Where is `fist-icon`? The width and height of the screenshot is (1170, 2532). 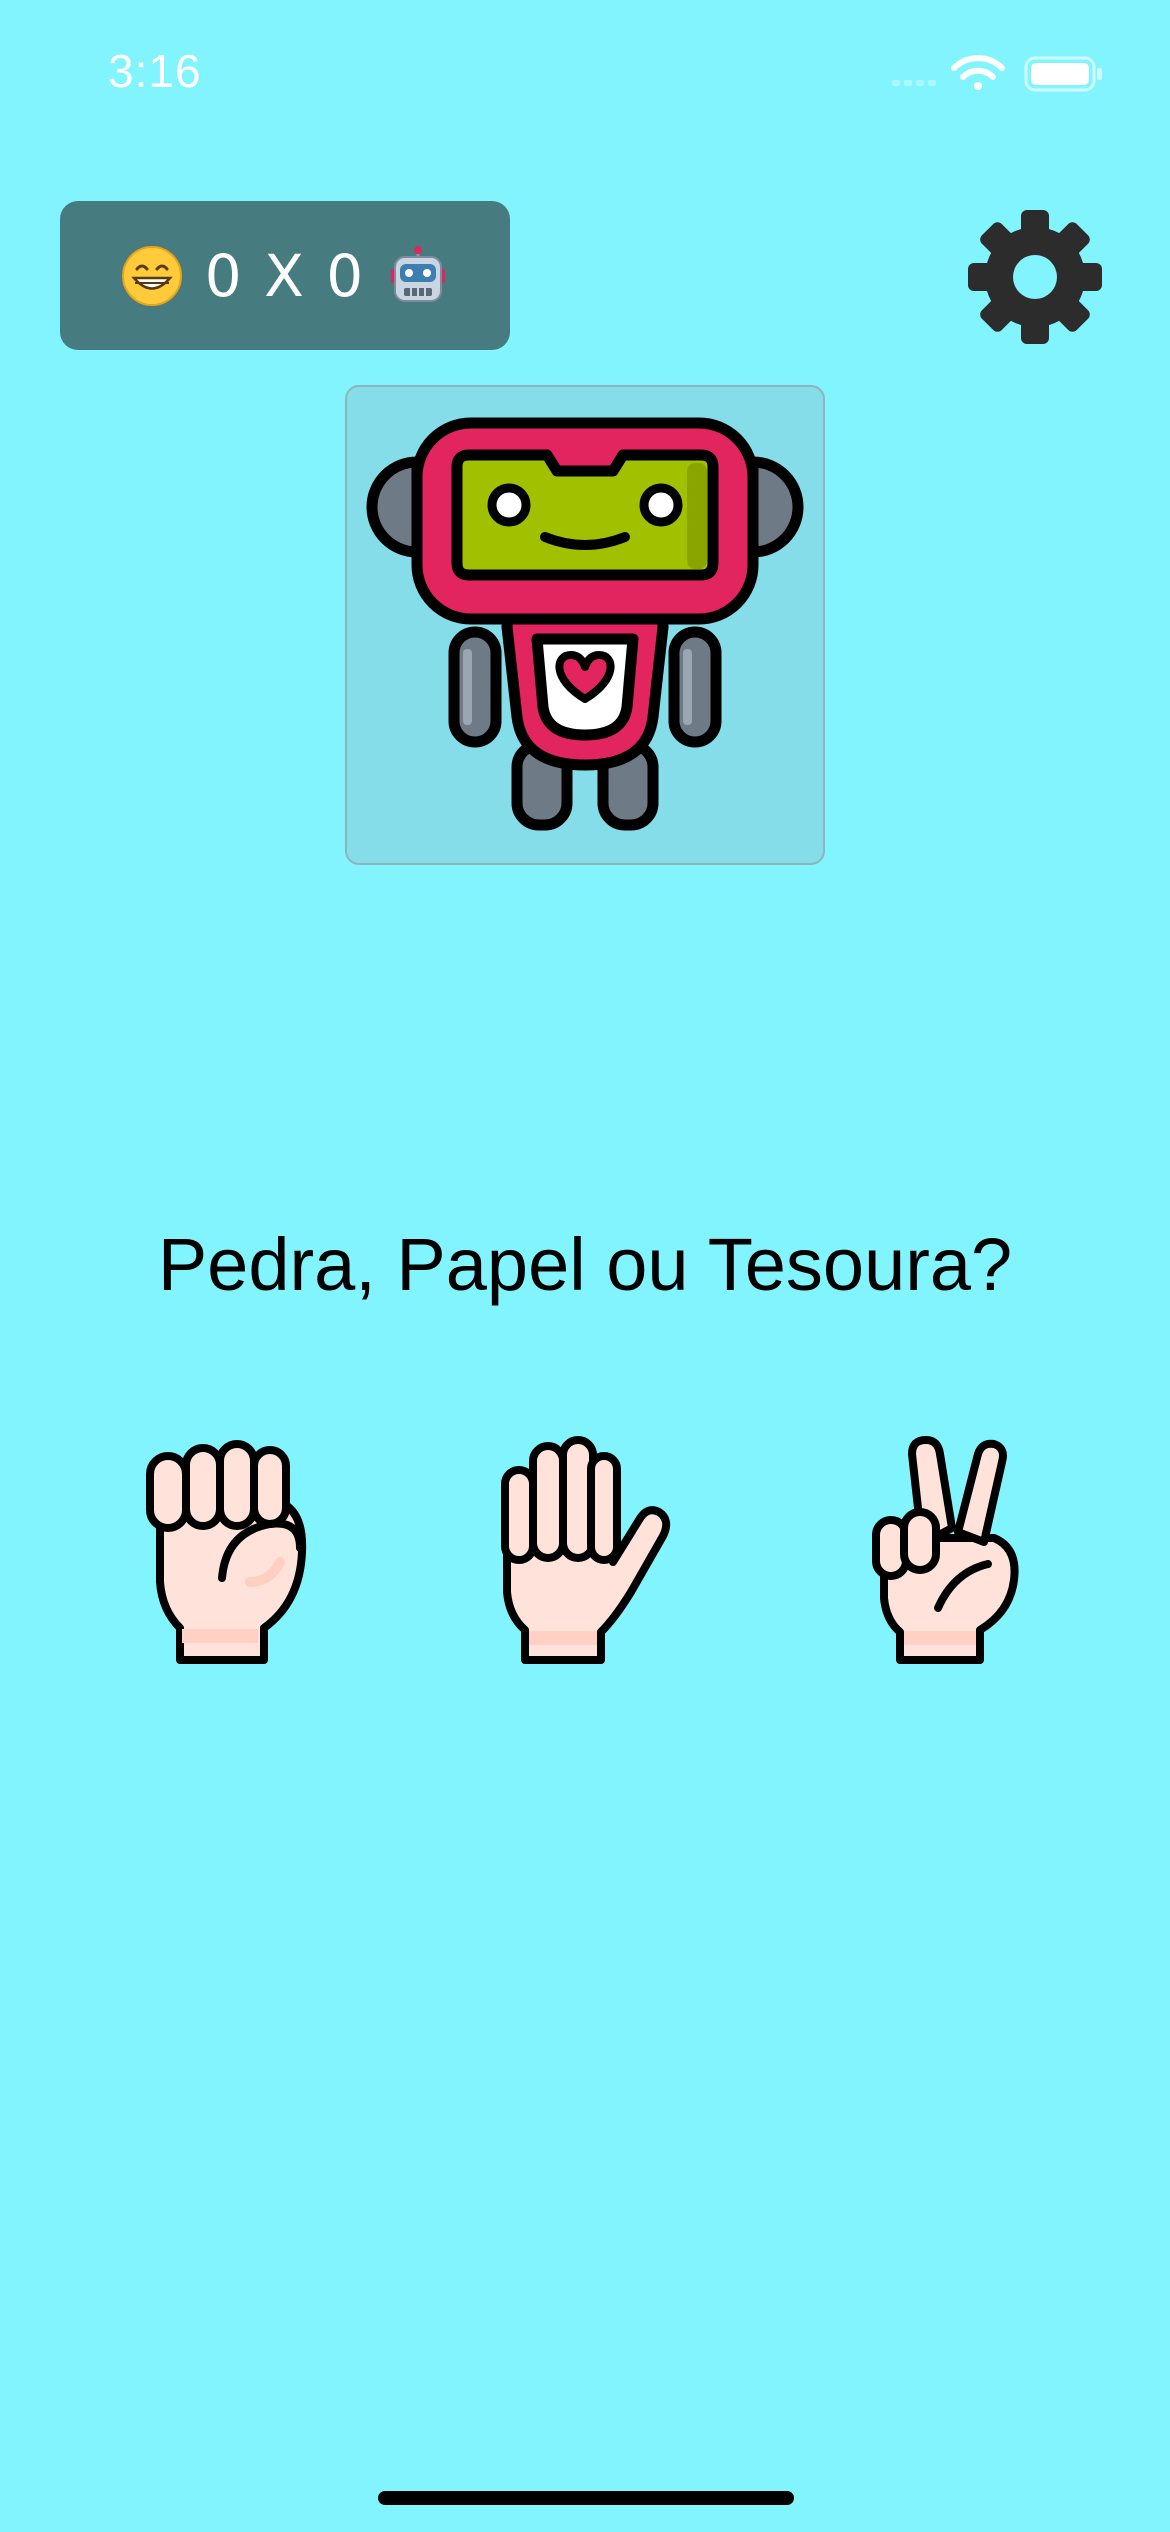 fist-icon is located at coordinates (226, 1552).